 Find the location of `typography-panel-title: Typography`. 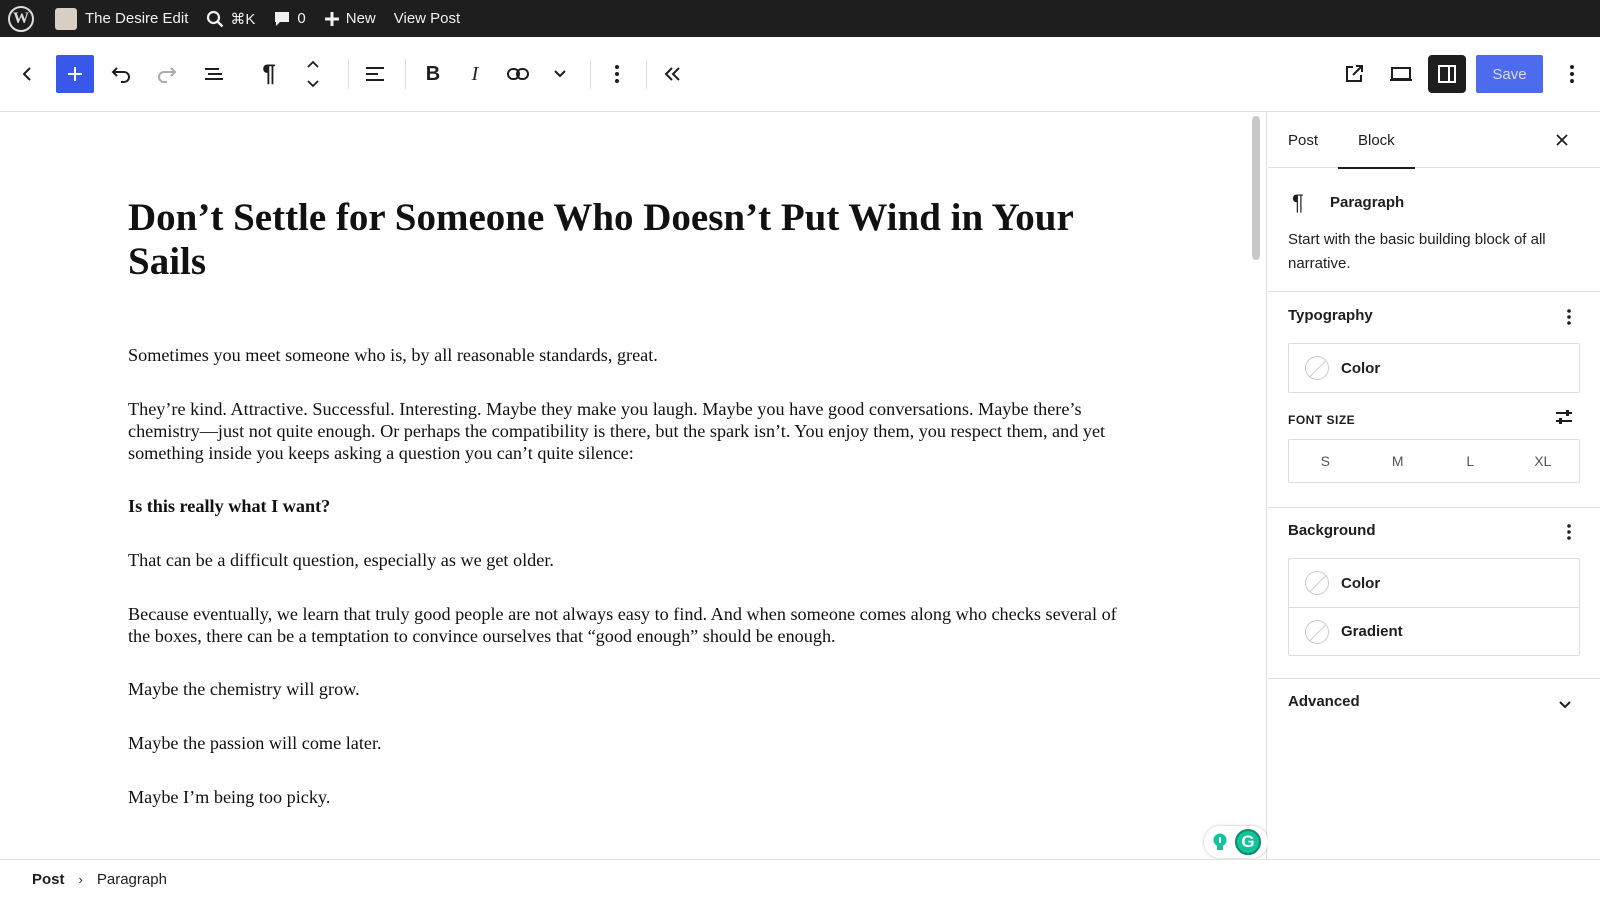

typography-panel-title: Typography is located at coordinates (1330, 315).